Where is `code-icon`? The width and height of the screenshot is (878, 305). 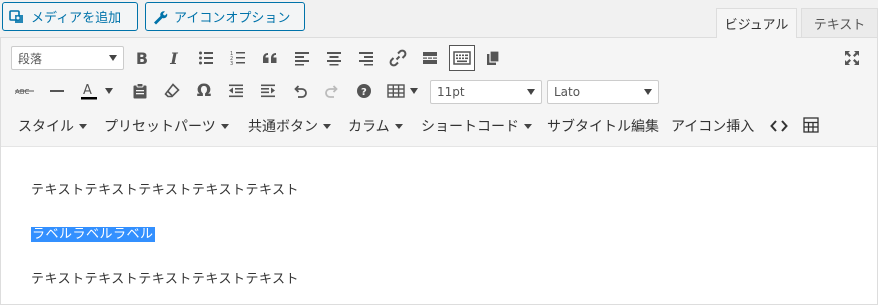
code-icon is located at coordinates (779, 126).